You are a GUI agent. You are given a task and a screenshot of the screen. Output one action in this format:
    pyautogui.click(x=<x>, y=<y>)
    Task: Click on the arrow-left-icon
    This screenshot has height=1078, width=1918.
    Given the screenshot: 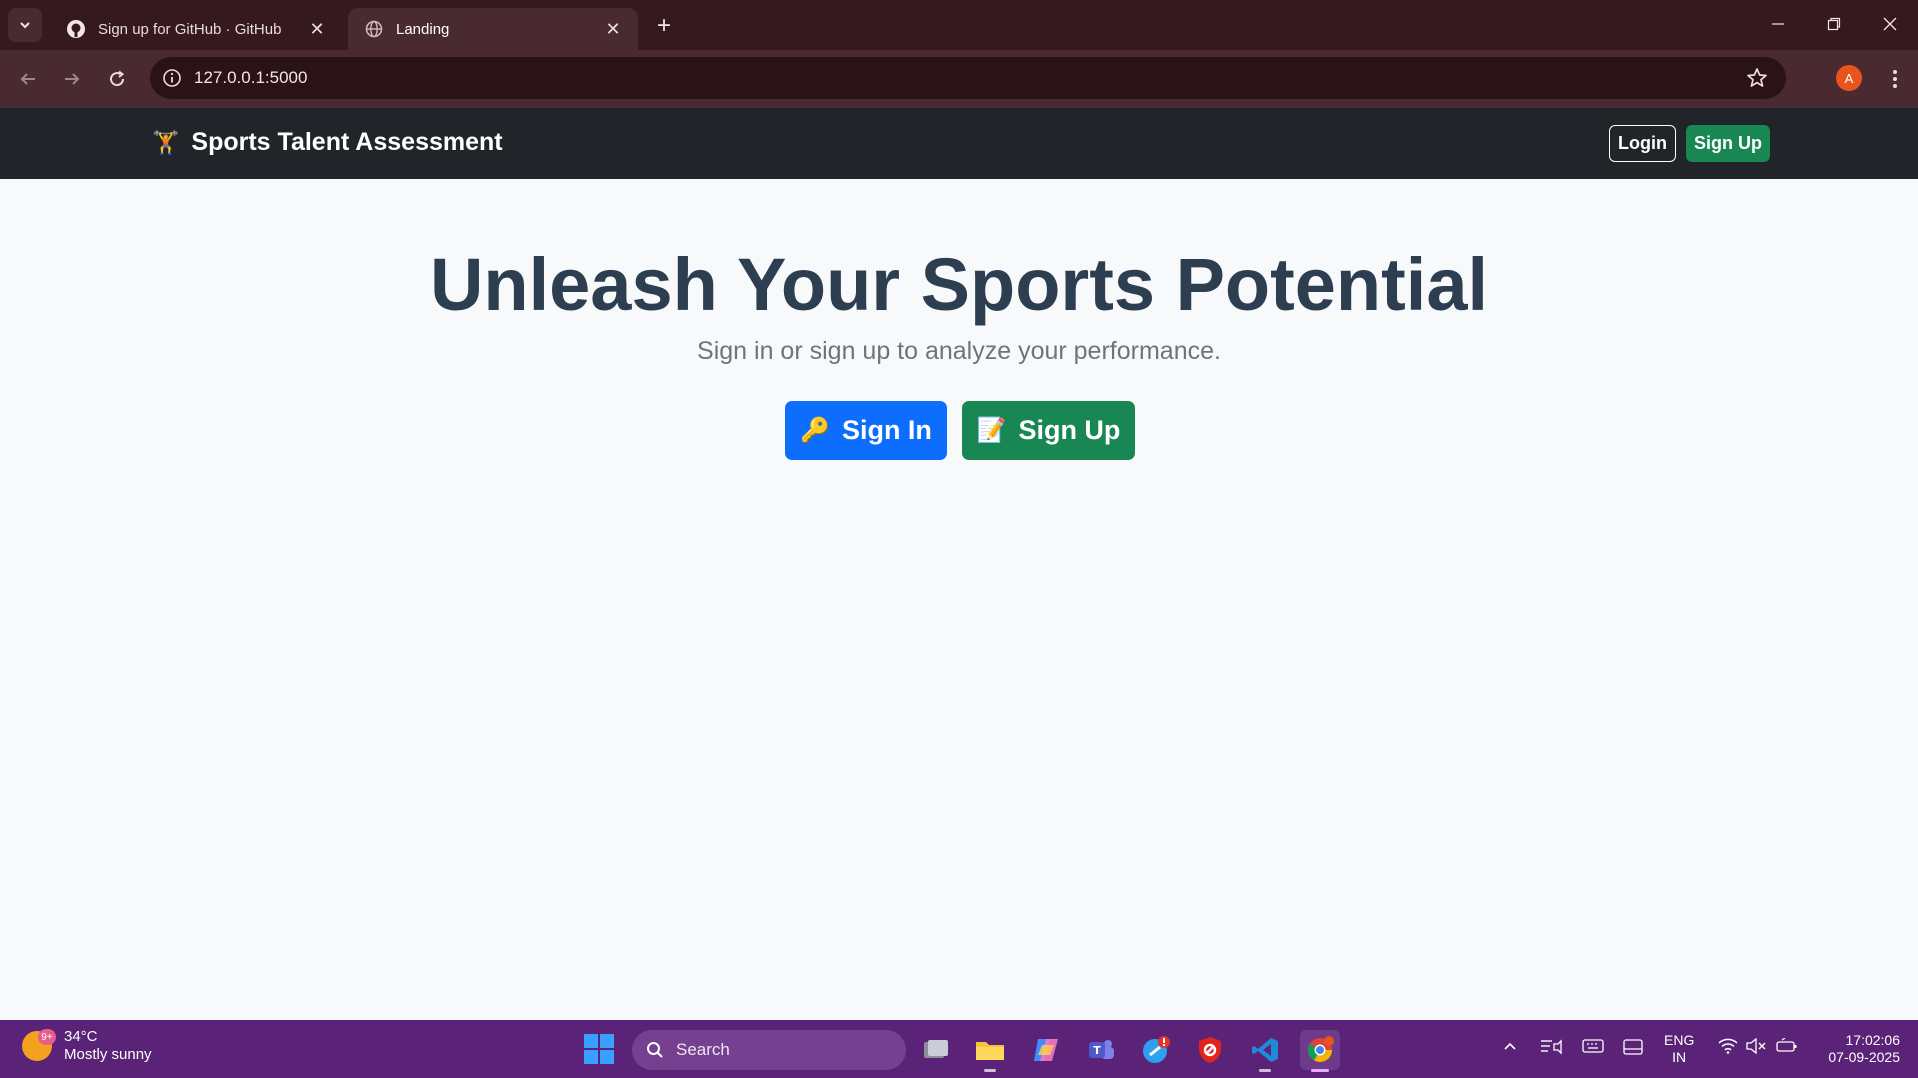 What is the action you would take?
    pyautogui.click(x=27, y=79)
    